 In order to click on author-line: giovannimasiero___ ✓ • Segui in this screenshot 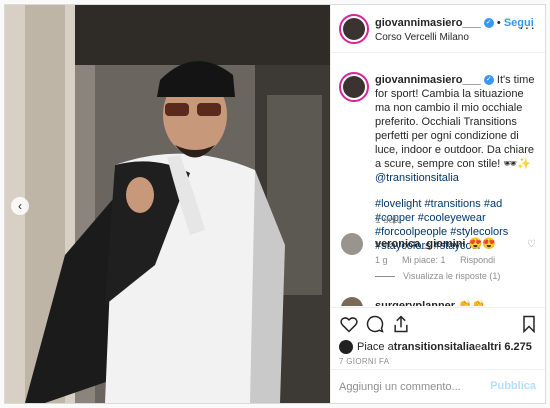, I will do `click(454, 23)`.